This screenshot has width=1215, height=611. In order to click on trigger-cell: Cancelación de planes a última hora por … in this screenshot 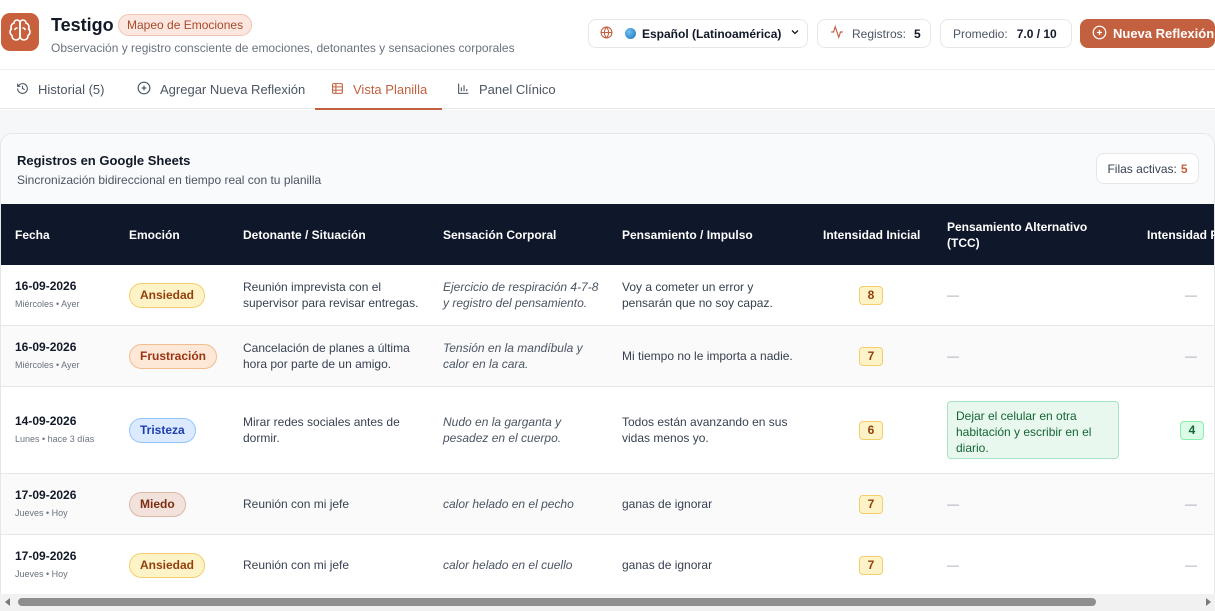, I will do `click(333, 356)`.